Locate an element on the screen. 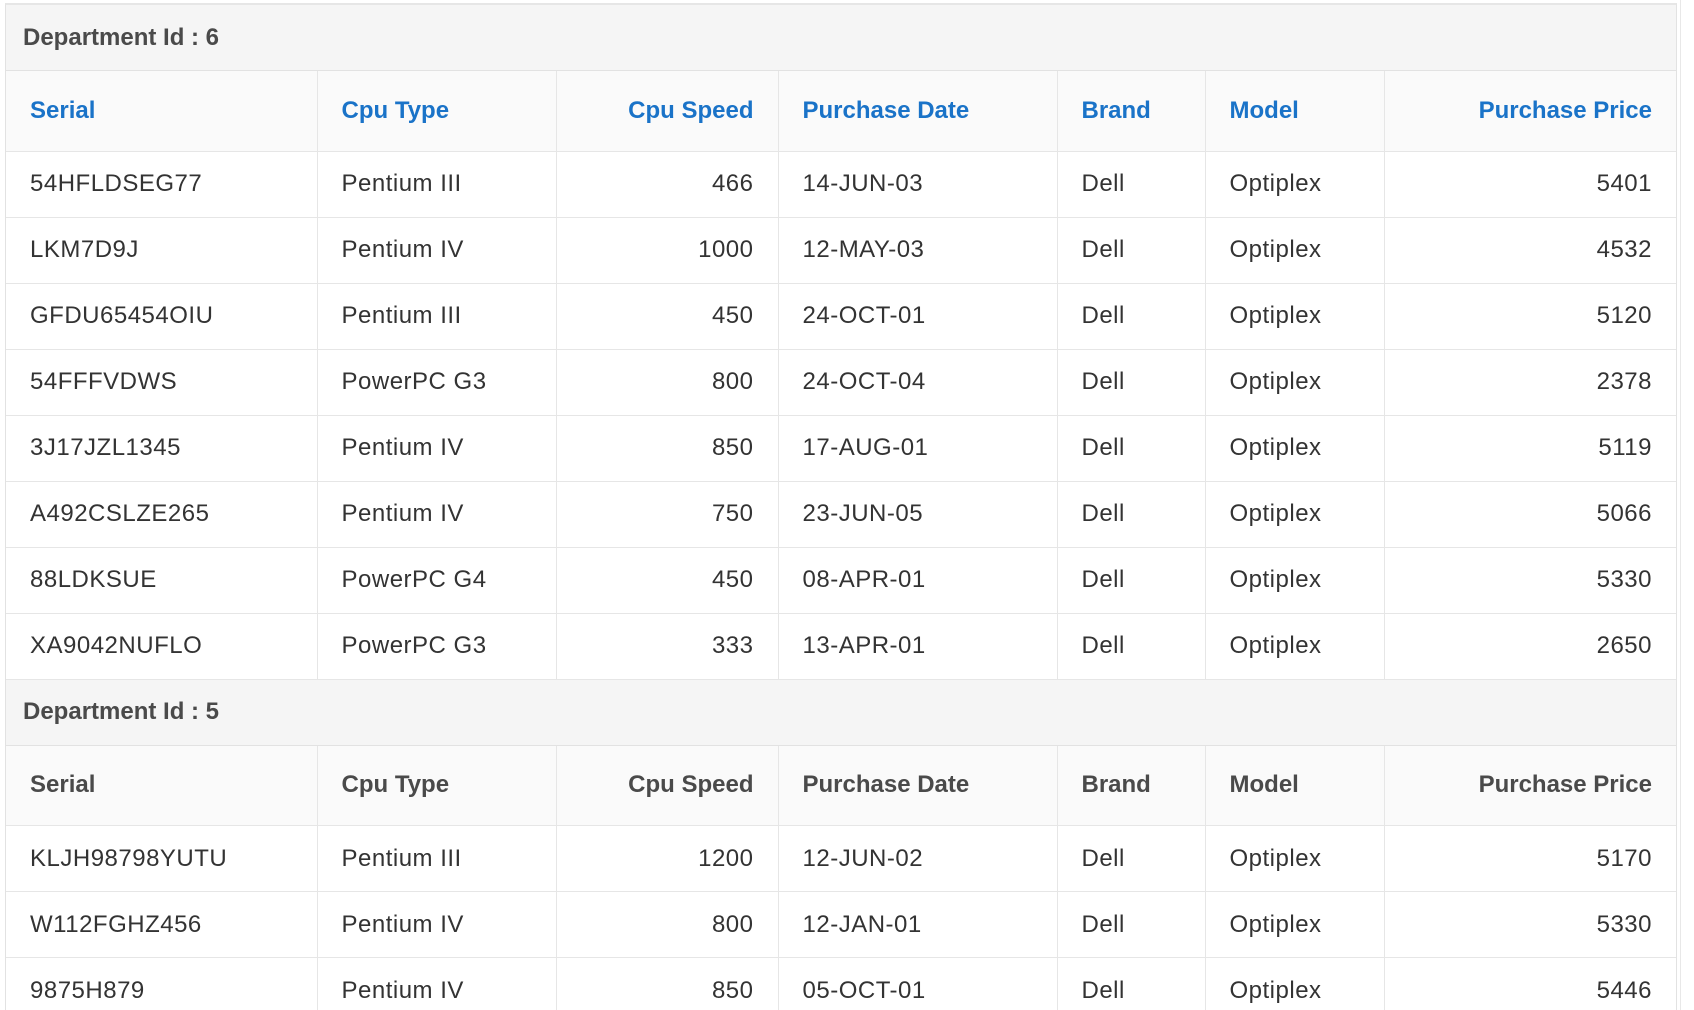  cell-purchase-date: 14-JUN-03 is located at coordinates (918, 184).